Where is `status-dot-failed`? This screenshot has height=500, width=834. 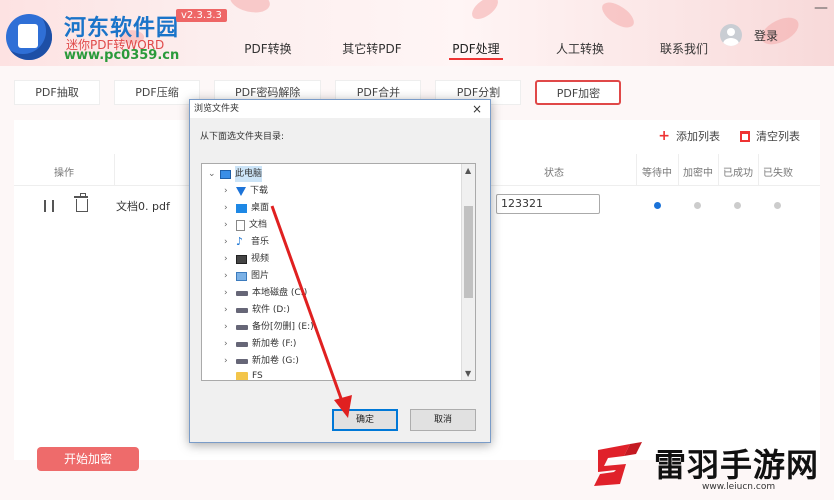 status-dot-failed is located at coordinates (777, 205).